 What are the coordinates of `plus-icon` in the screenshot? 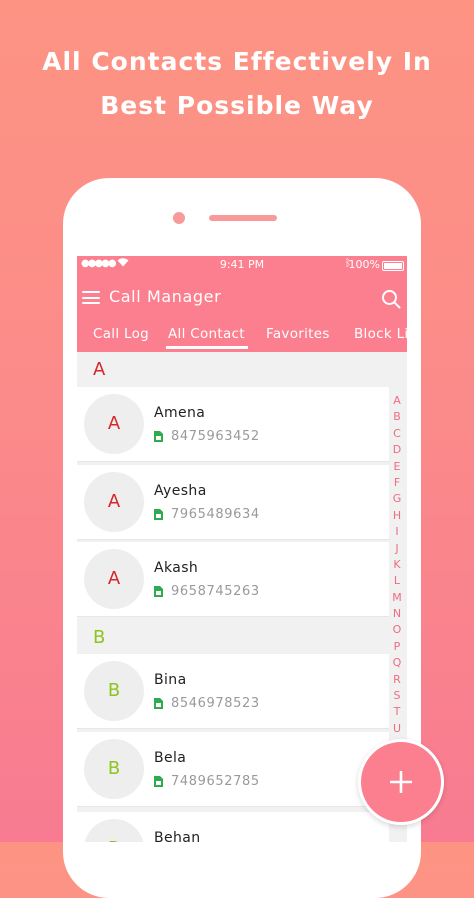 It's located at (401, 782).